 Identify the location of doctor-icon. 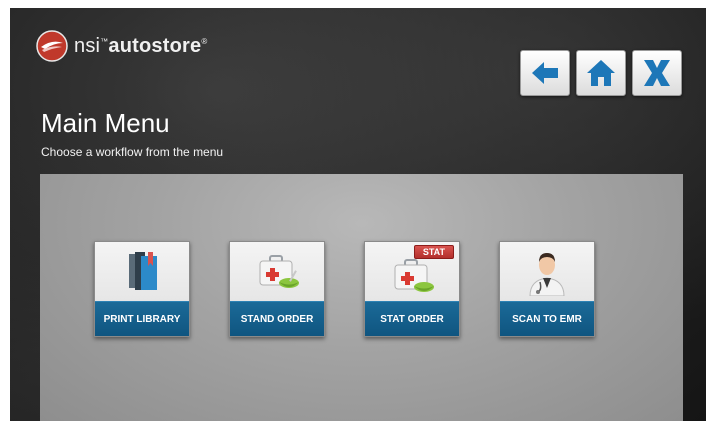
(547, 274).